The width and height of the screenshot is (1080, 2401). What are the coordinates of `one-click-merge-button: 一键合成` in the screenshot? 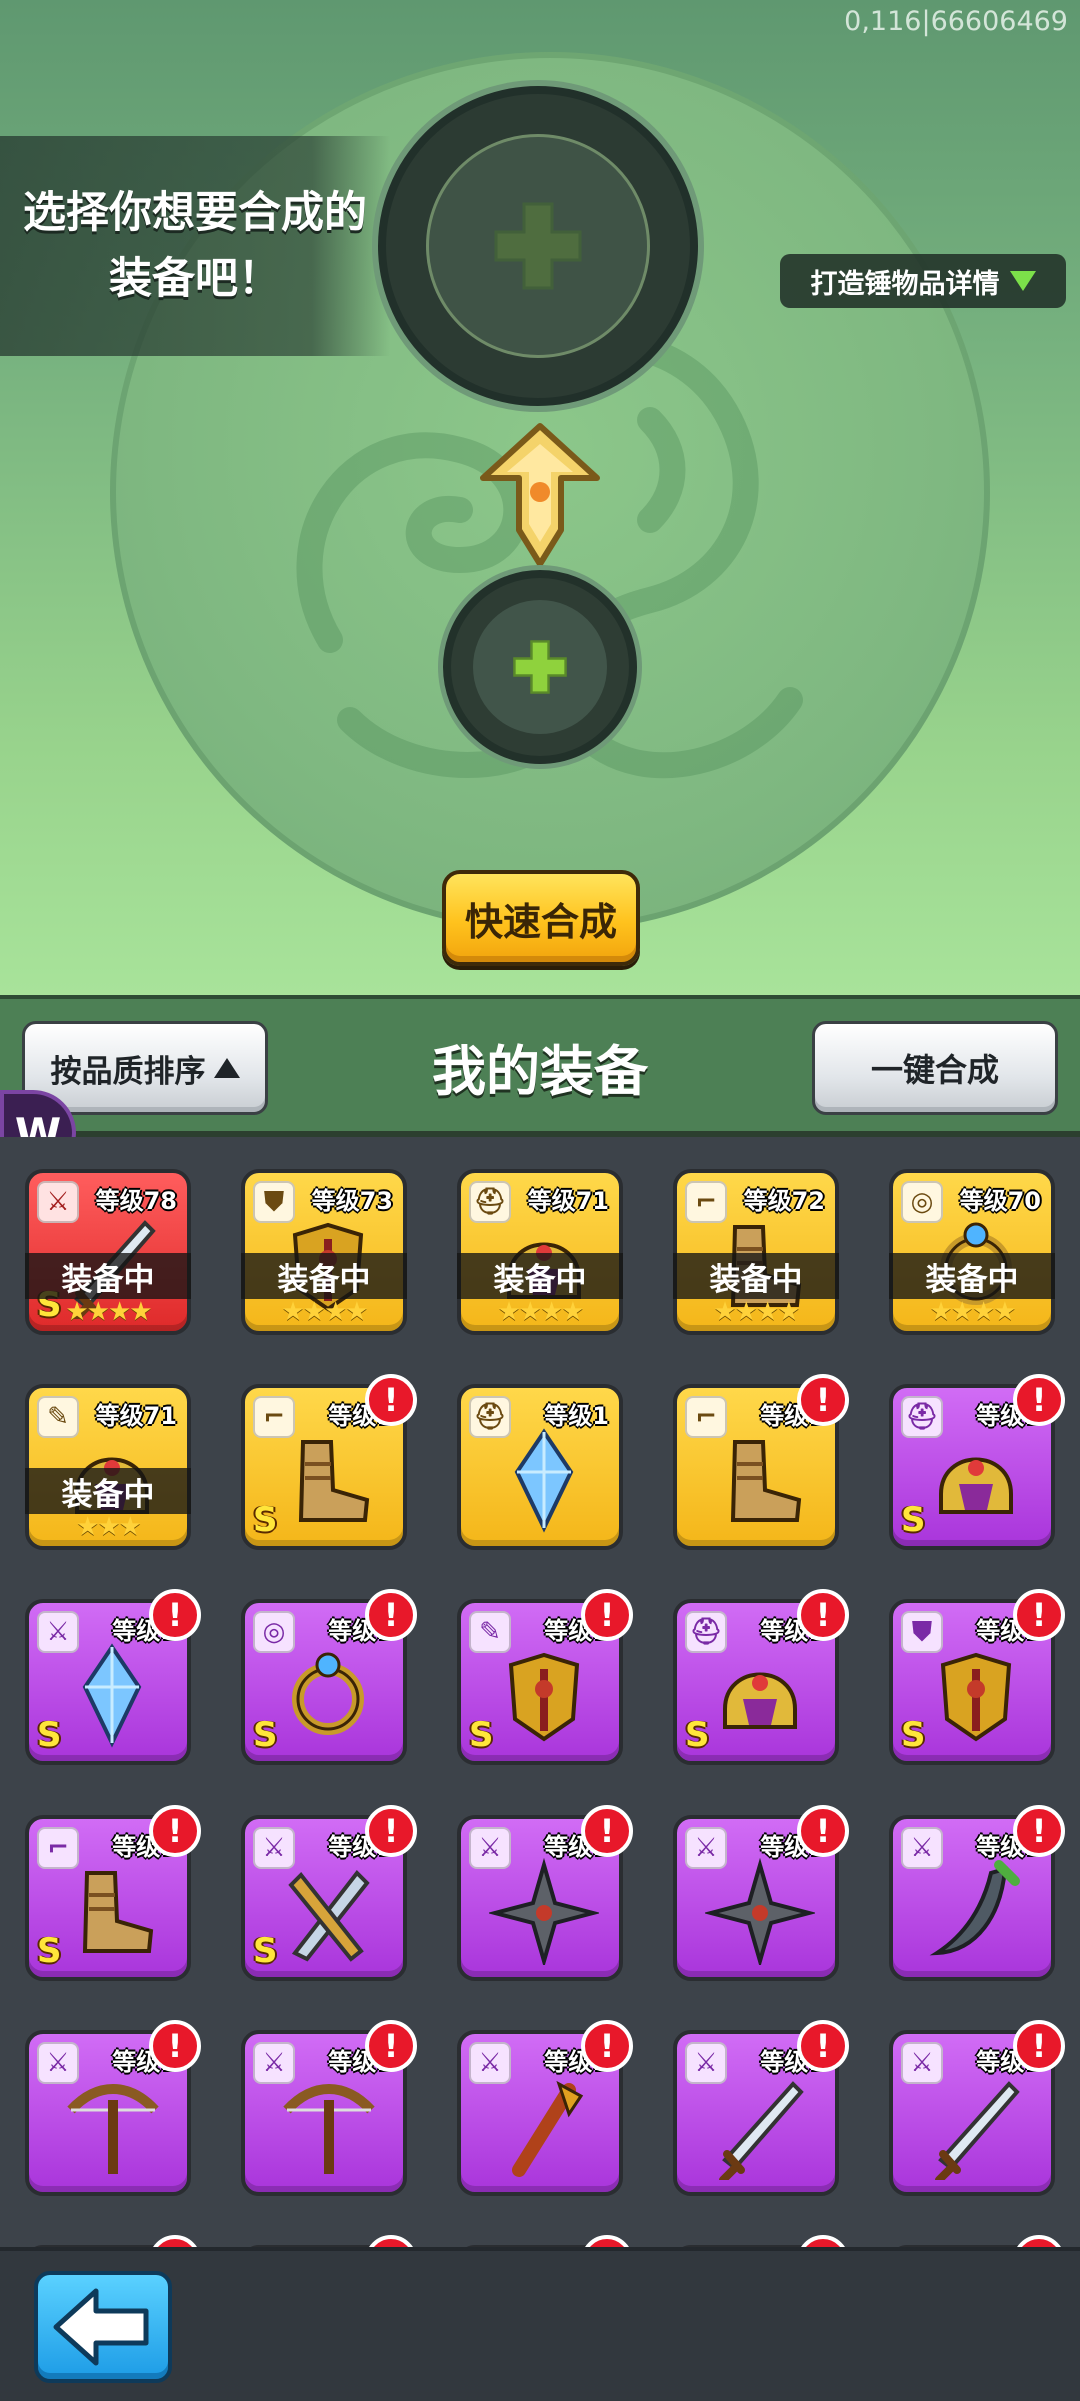 It's located at (935, 1068).